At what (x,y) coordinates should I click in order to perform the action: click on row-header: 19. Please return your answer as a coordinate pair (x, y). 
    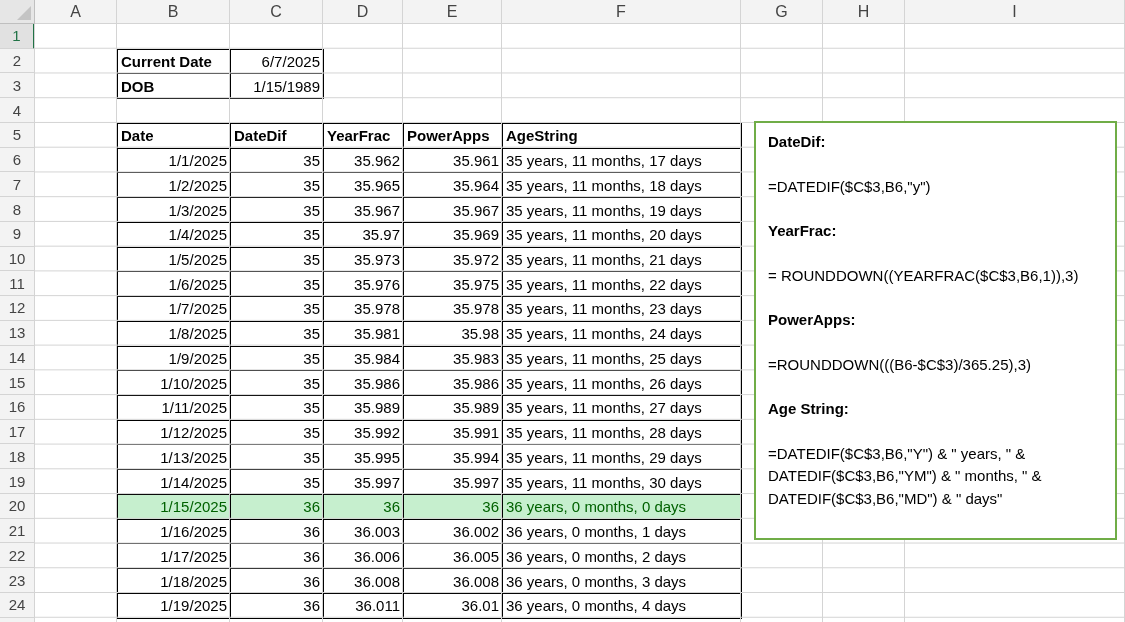
    Looking at the image, I should click on (17, 481).